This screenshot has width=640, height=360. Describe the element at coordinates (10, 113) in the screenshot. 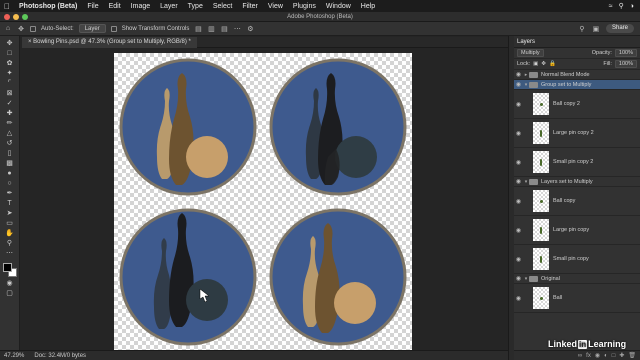

I see `healing-tool-icon: ✚` at that location.